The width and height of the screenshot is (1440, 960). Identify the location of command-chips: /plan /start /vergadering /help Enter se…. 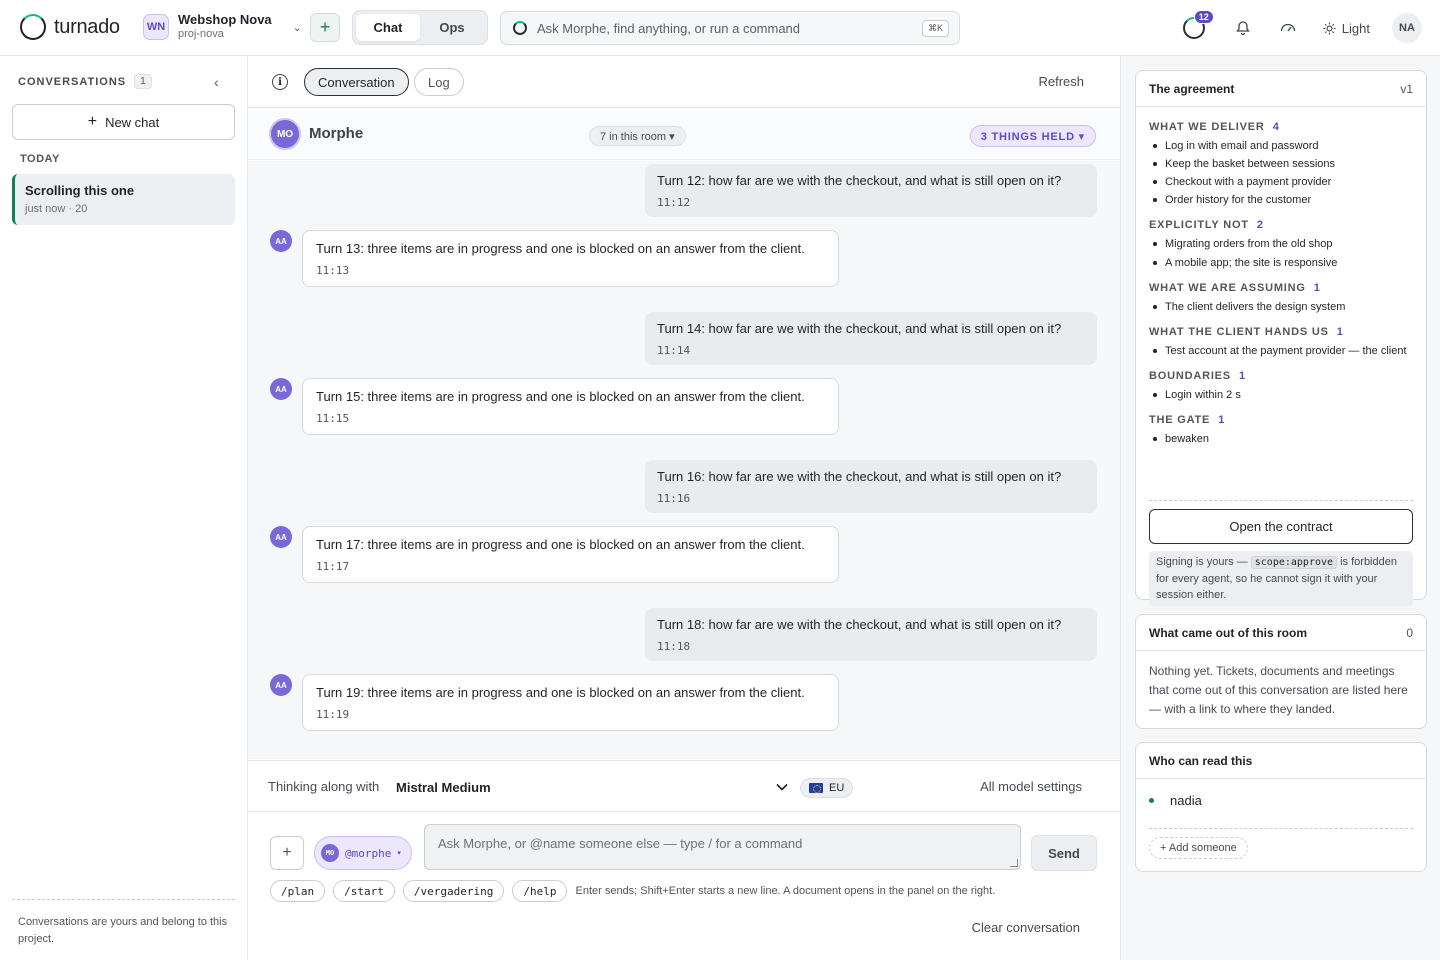
(632, 891).